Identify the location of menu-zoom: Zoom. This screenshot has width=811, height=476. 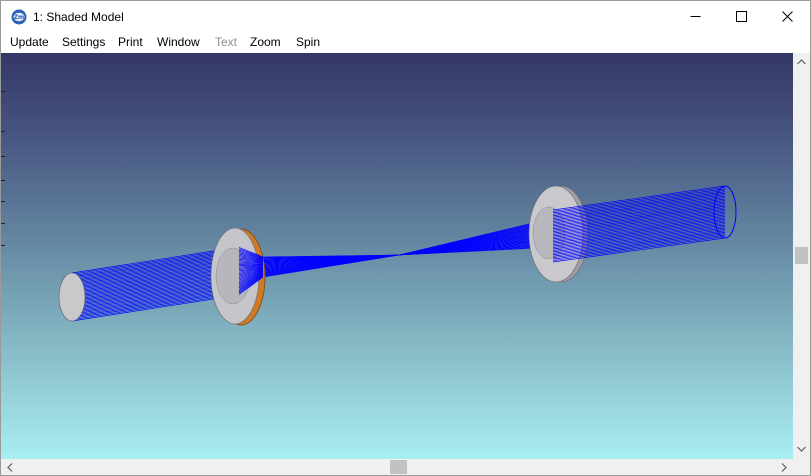
(265, 42).